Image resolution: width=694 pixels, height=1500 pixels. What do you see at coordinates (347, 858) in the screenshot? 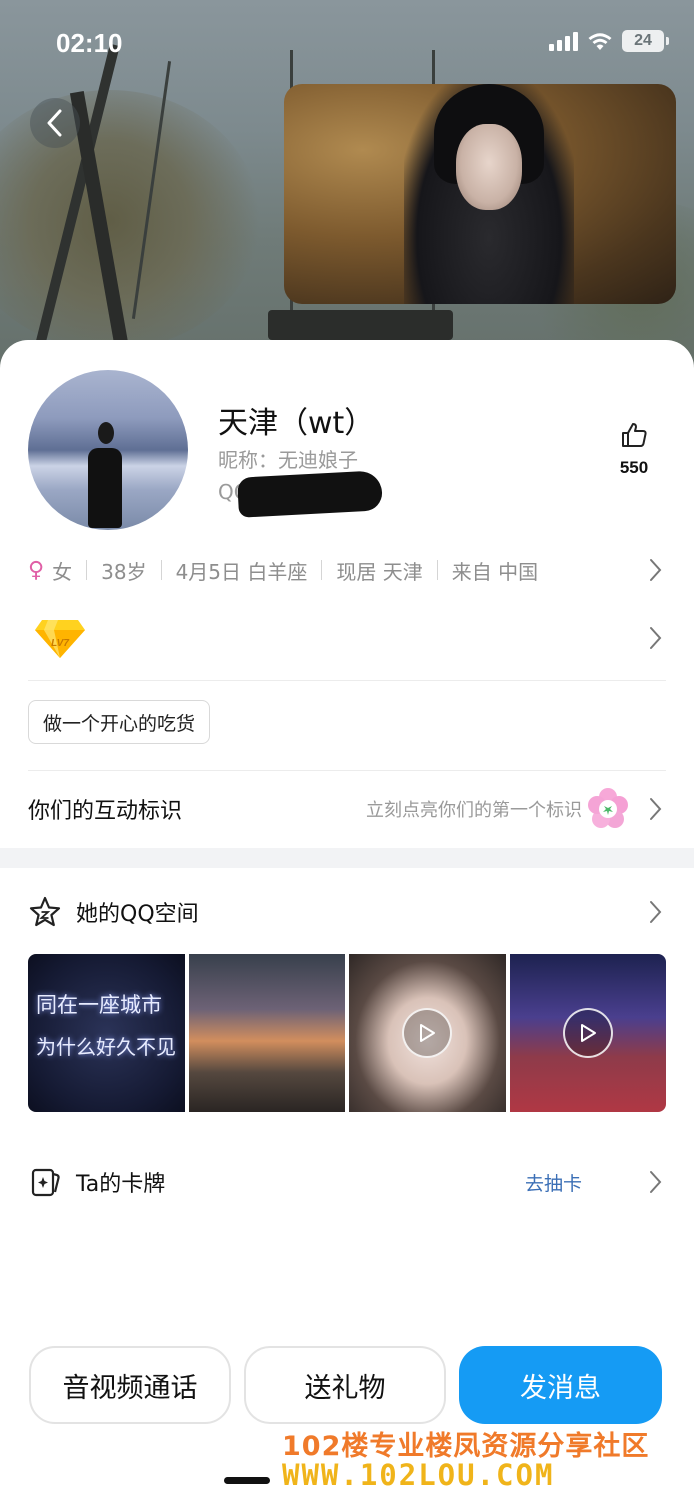
I see `section-separator` at bounding box center [347, 858].